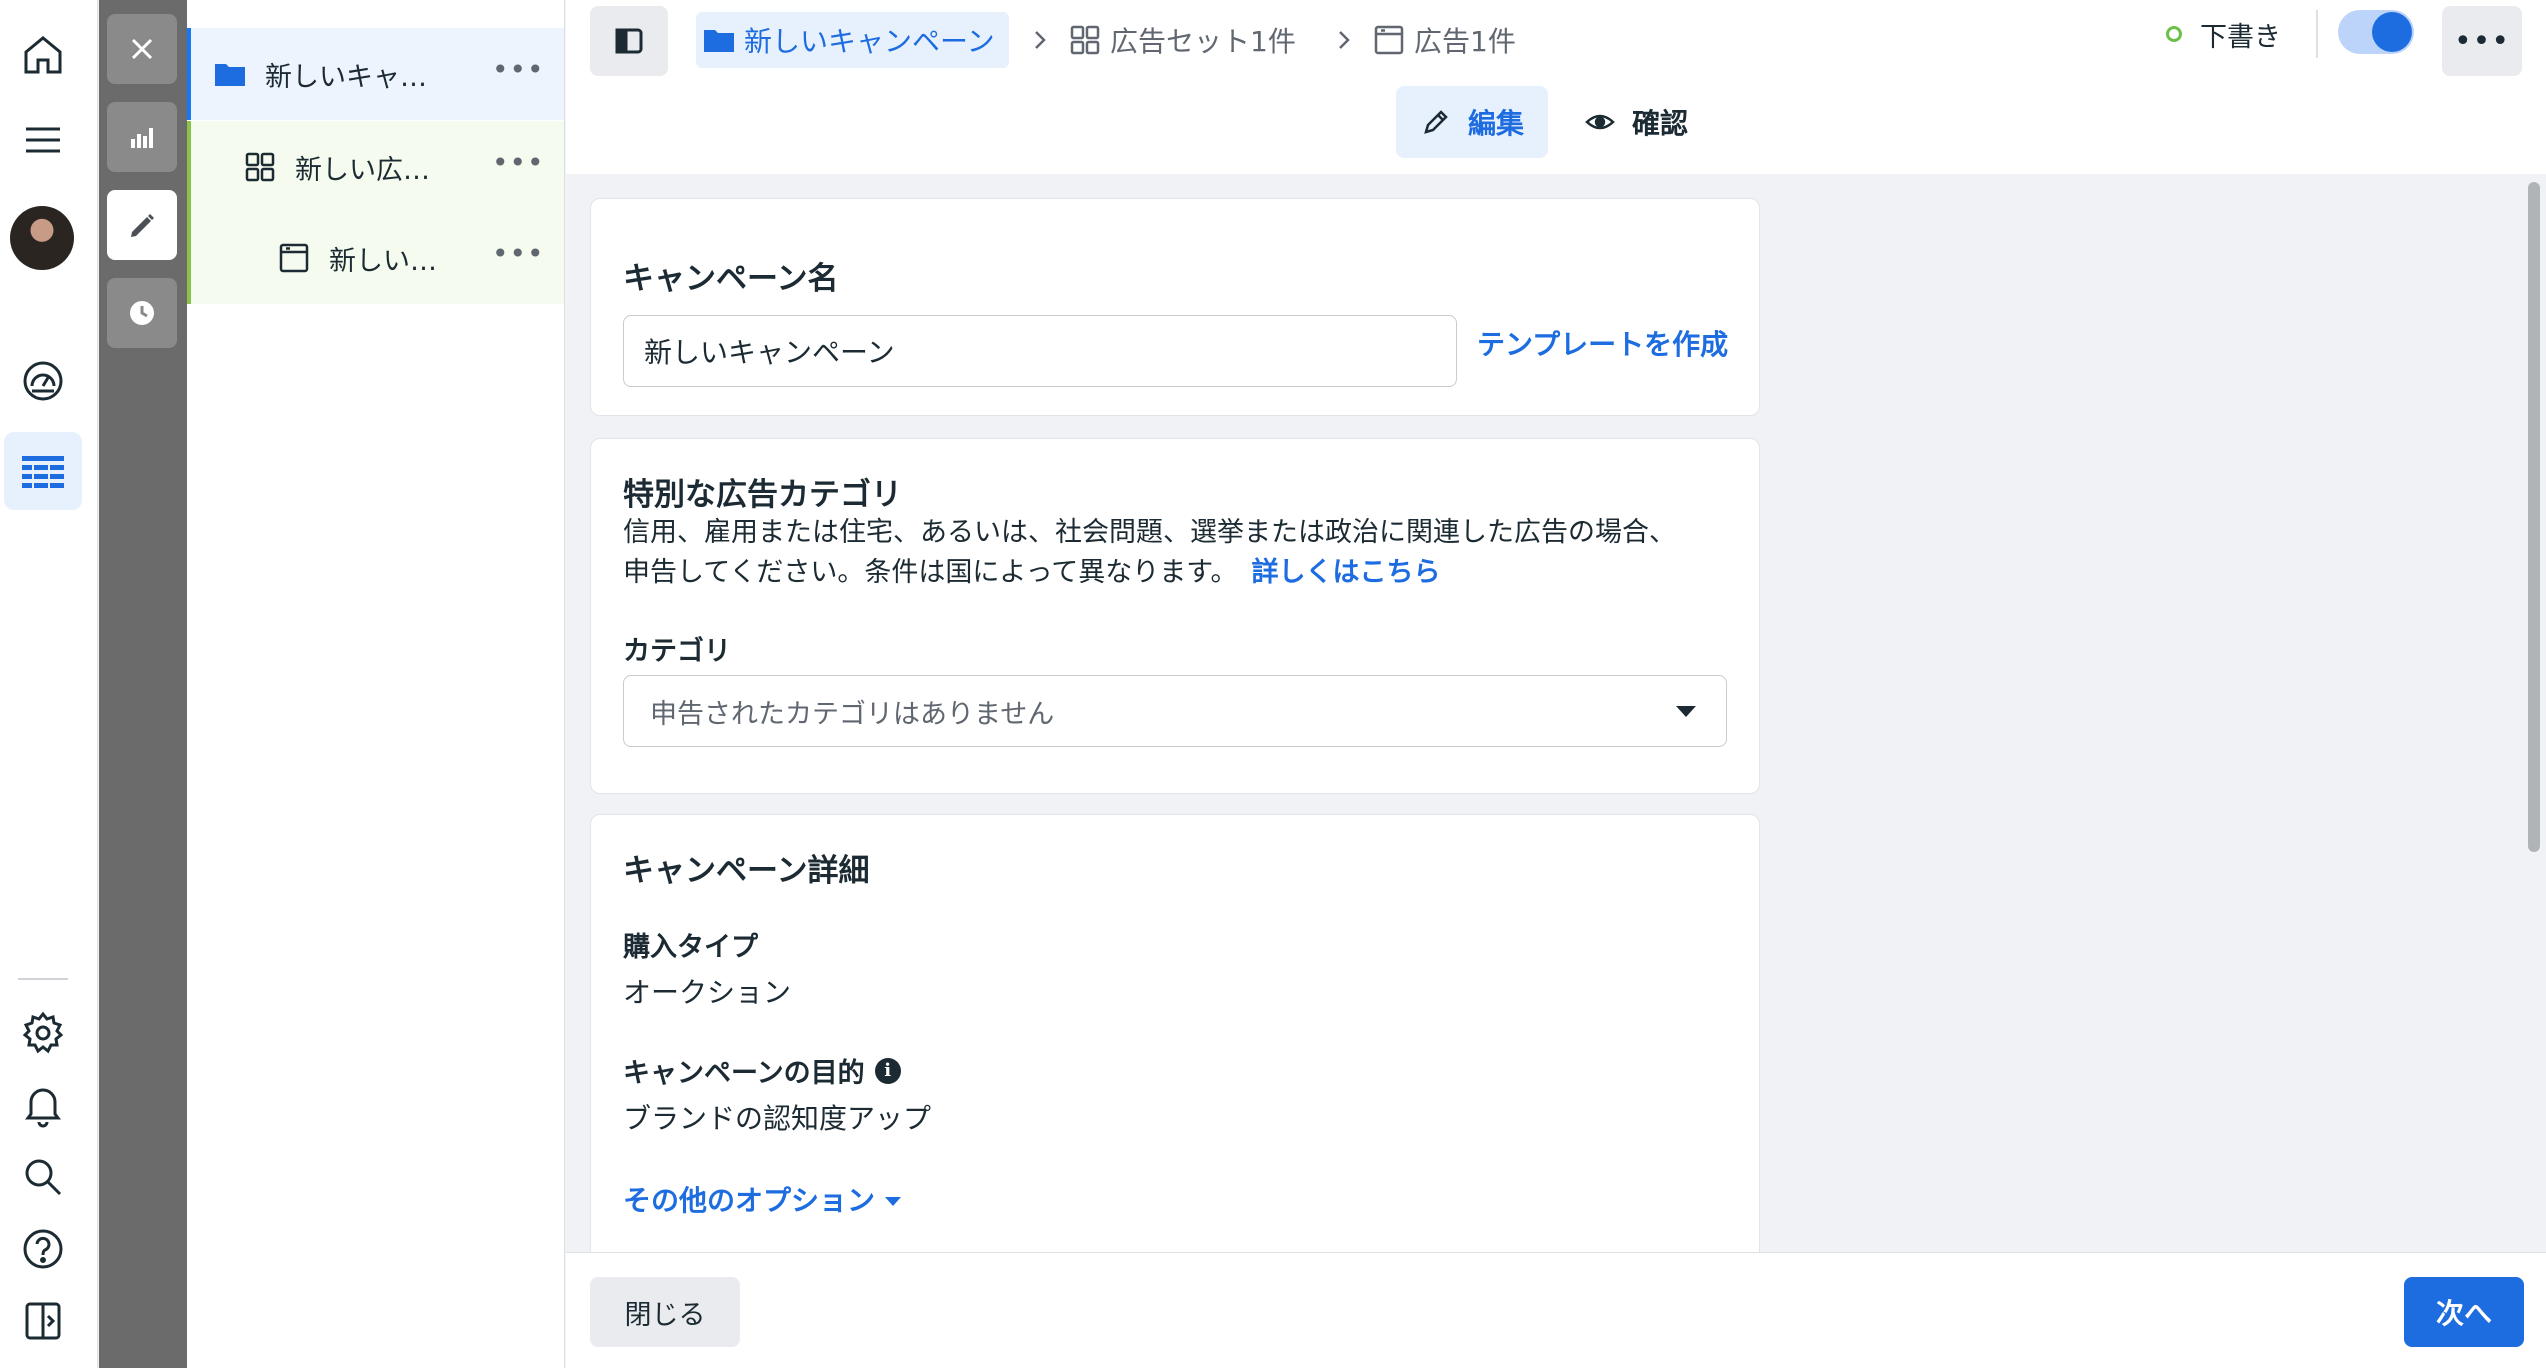  What do you see at coordinates (762, 495) in the screenshot?
I see `card-title: 特別な広告カテゴリ` at bounding box center [762, 495].